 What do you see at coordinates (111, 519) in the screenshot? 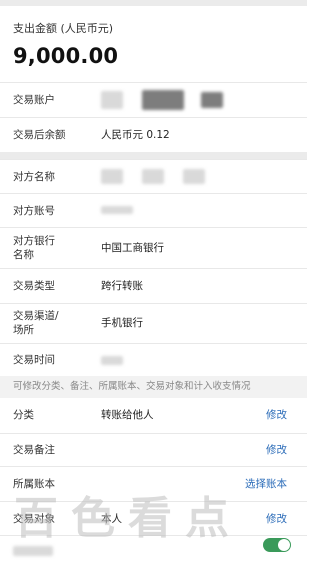
I see `row-value: 本人` at bounding box center [111, 519].